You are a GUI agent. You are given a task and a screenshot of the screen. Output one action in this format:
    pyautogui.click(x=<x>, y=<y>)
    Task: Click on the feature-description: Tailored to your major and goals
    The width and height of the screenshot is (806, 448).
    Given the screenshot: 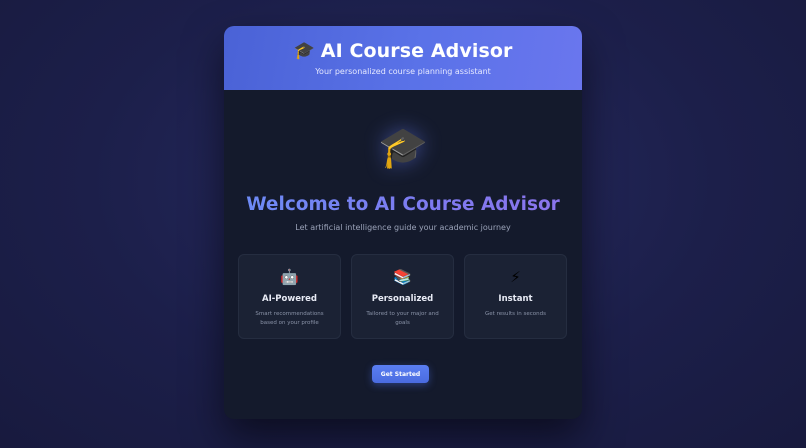 What is the action you would take?
    pyautogui.click(x=402, y=318)
    